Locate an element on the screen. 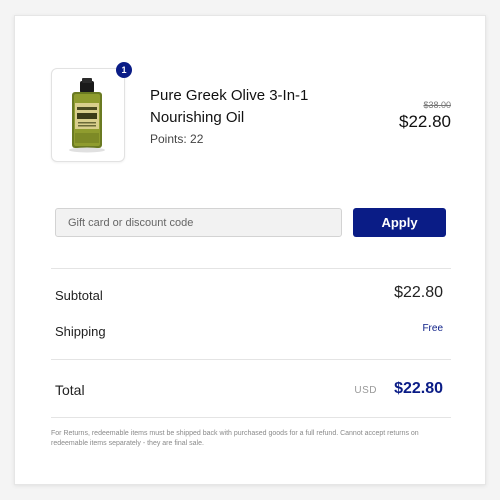 The width and height of the screenshot is (500, 500). subtotal-value: $22.80 is located at coordinates (418, 292).